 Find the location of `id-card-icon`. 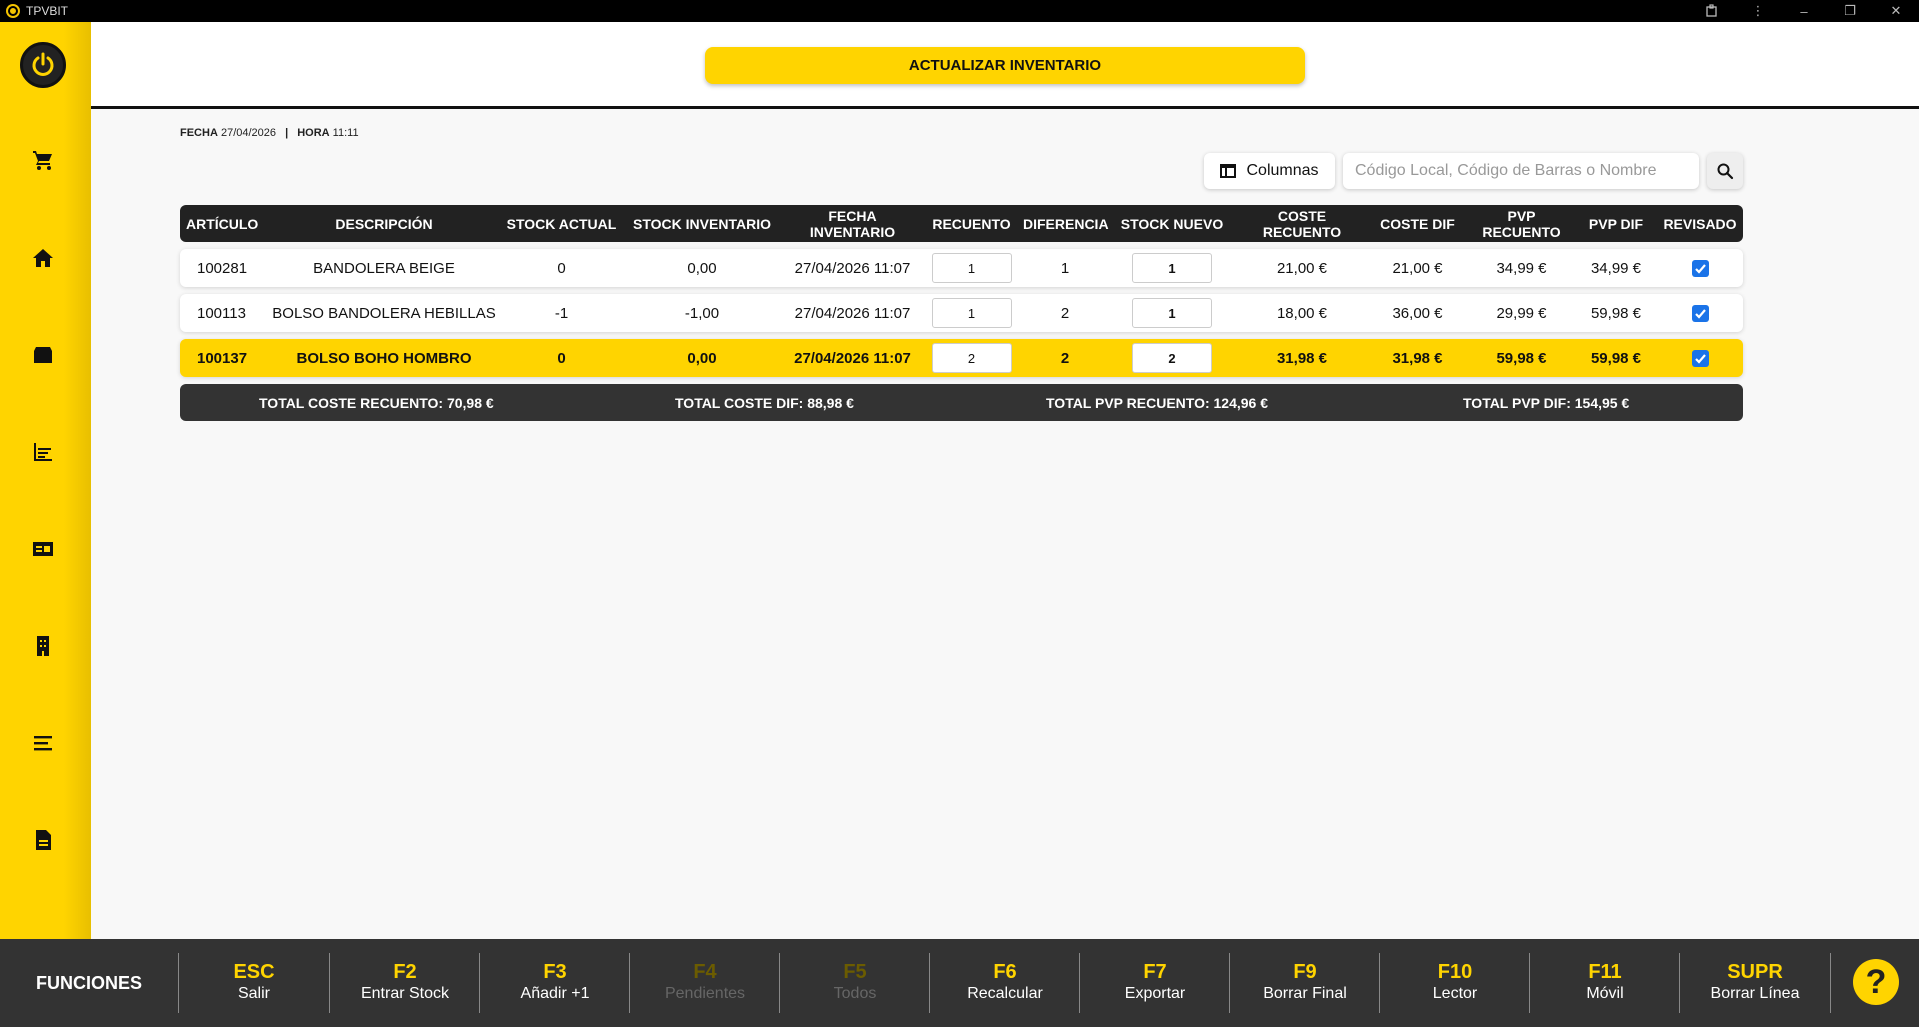

id-card-icon is located at coordinates (43, 549).